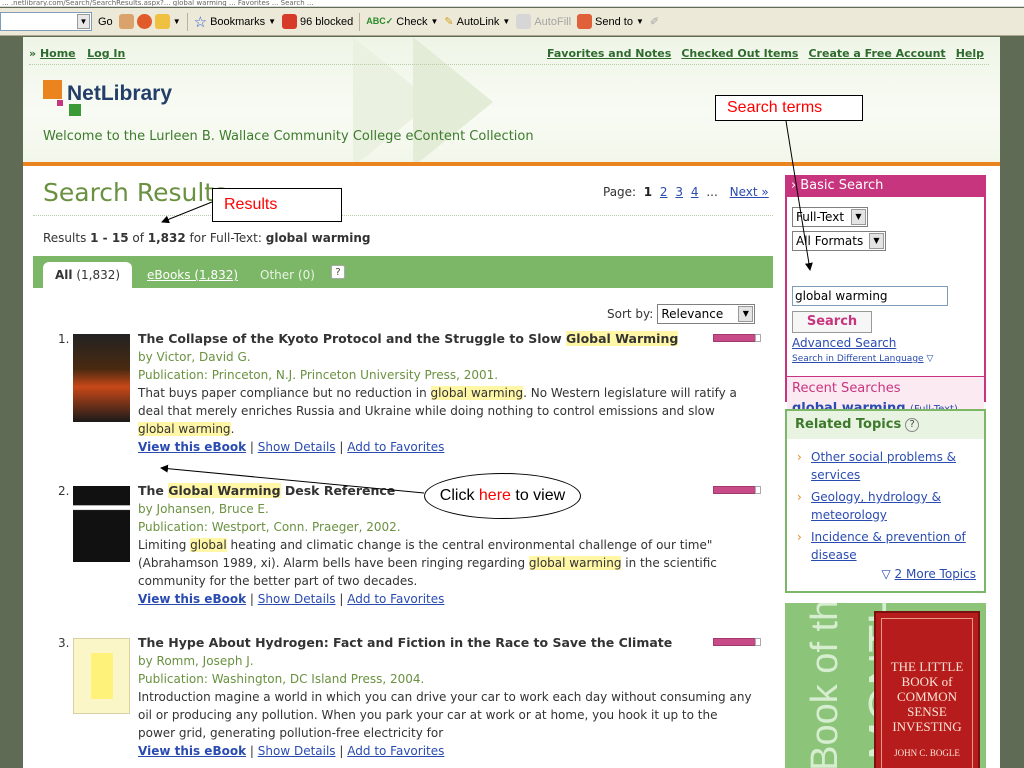 This screenshot has width=1024, height=768. Describe the element at coordinates (338, 490) in the screenshot. I see `title-text: Desk Reference` at that location.